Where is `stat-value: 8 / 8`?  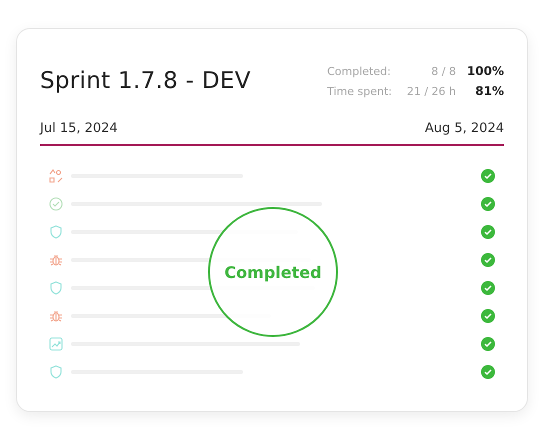
stat-value: 8 / 8 is located at coordinates (443, 71).